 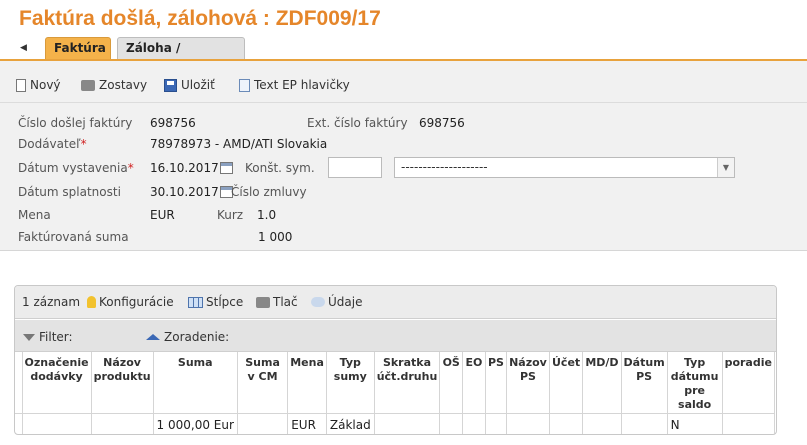 What do you see at coordinates (197, 337) in the screenshot?
I see `sort-label: Zoradenie:` at bounding box center [197, 337].